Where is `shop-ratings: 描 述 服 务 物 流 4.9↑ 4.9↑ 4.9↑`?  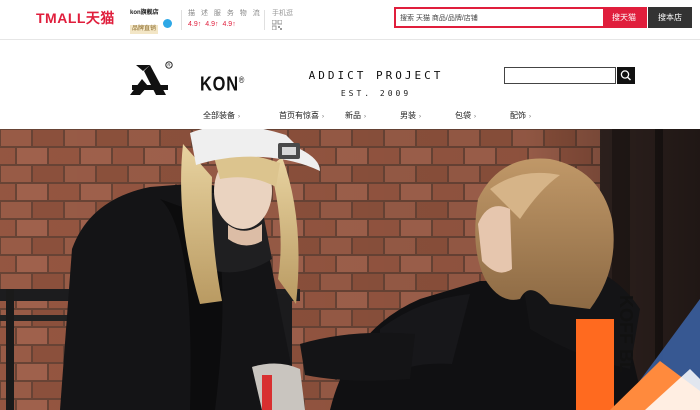
shop-ratings: 描 述 服 务 物 流 4.9↑ 4.9↑ 4.9↑ is located at coordinates (225, 19).